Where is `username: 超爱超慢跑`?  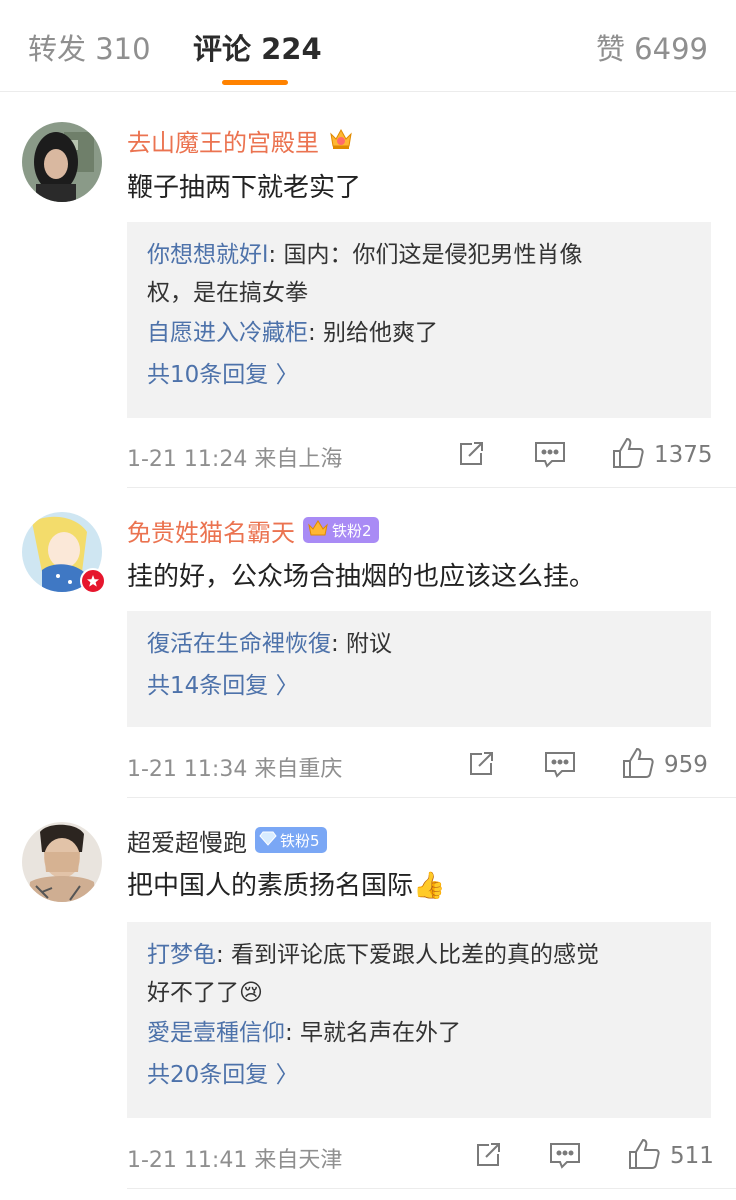 username: 超爱超慢跑 is located at coordinates (187, 840).